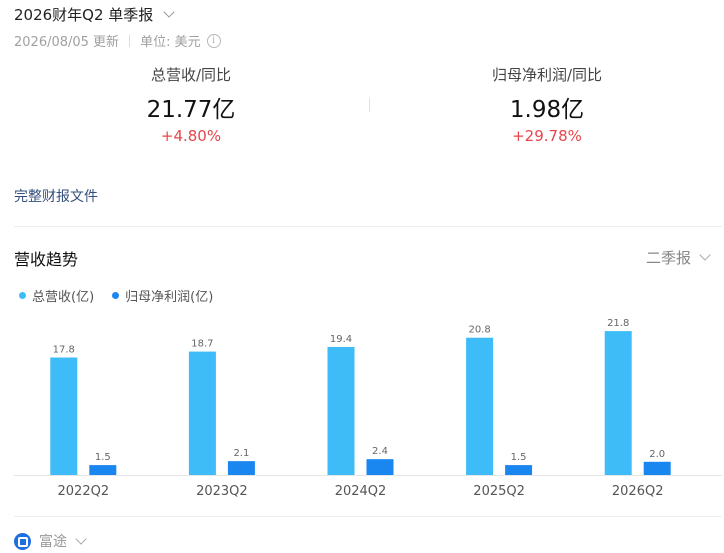 This screenshot has width=724, height=553. What do you see at coordinates (53, 542) in the screenshot?
I see `brand-name: 富途` at bounding box center [53, 542].